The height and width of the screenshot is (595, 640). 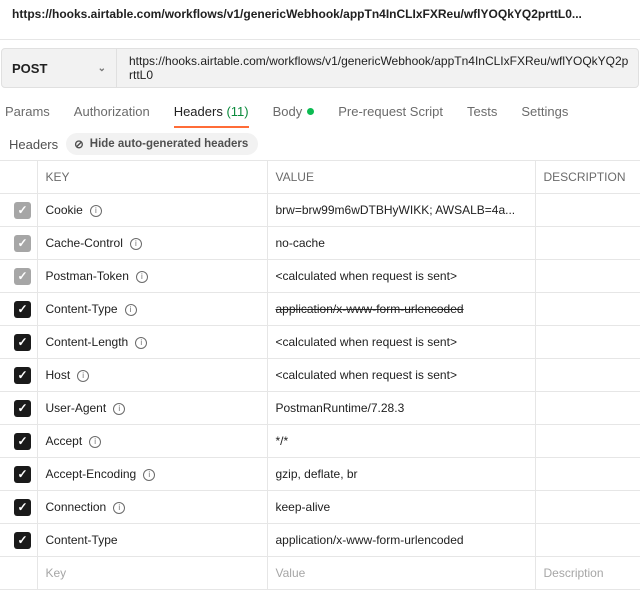 What do you see at coordinates (198, 111) in the screenshot?
I see `tab-label: Headers` at bounding box center [198, 111].